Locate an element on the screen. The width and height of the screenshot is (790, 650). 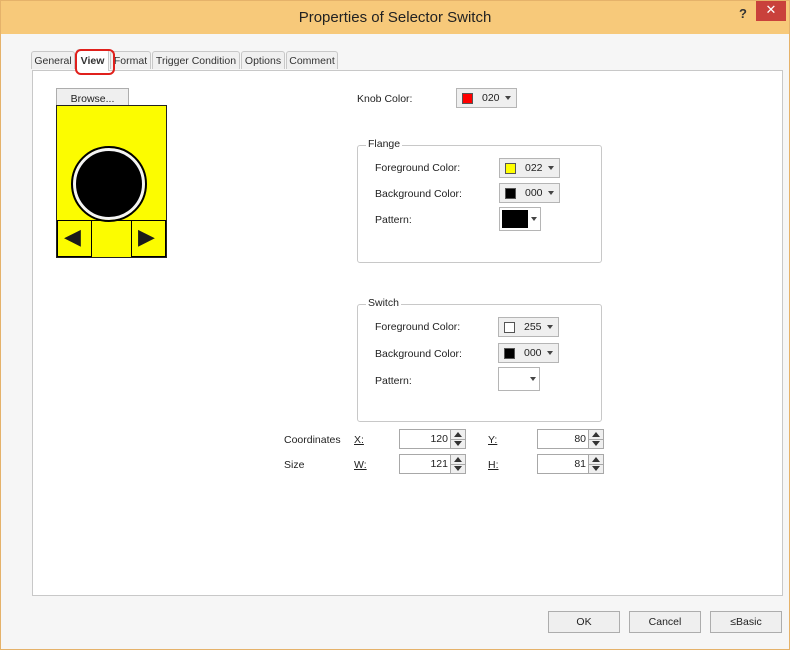
flange-foreground-code: 022 is located at coordinates (534, 168).